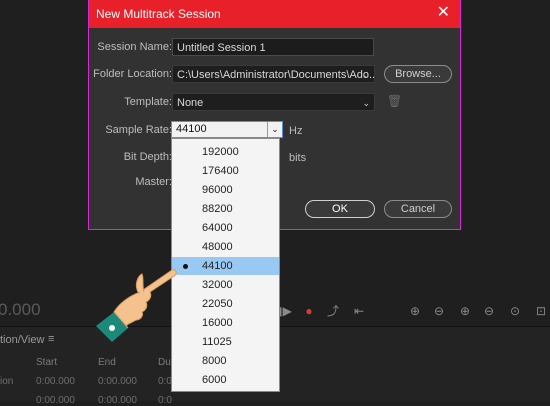  I want to click on sample-rate-label: Sample Rate:, so click(138, 130).